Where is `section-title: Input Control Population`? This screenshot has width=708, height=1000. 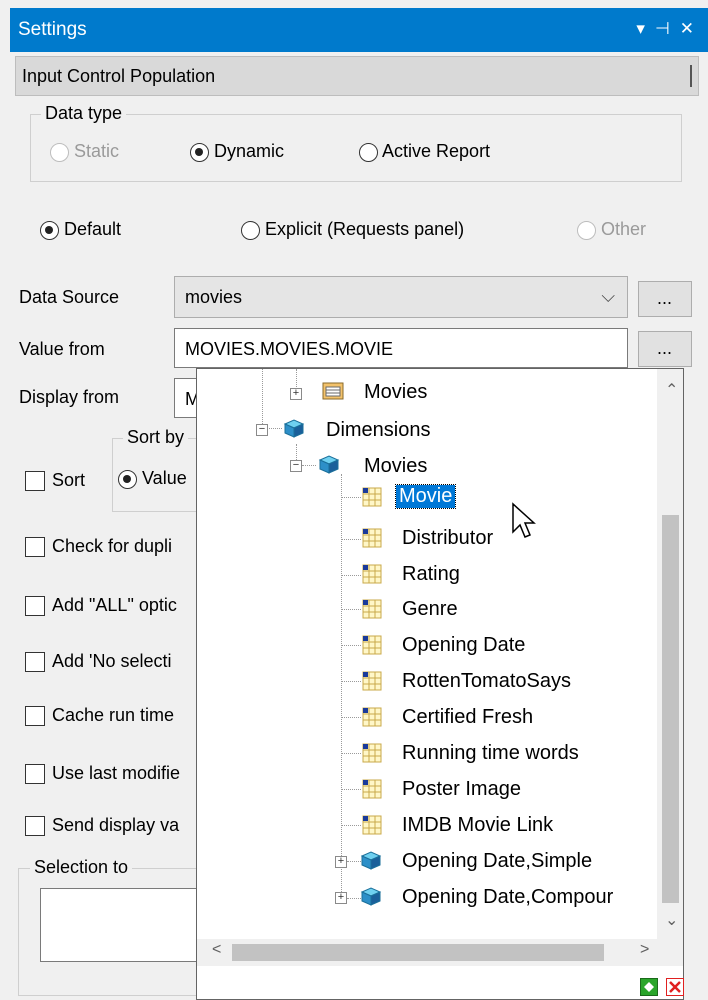
section-title: Input Control Population is located at coordinates (119, 76).